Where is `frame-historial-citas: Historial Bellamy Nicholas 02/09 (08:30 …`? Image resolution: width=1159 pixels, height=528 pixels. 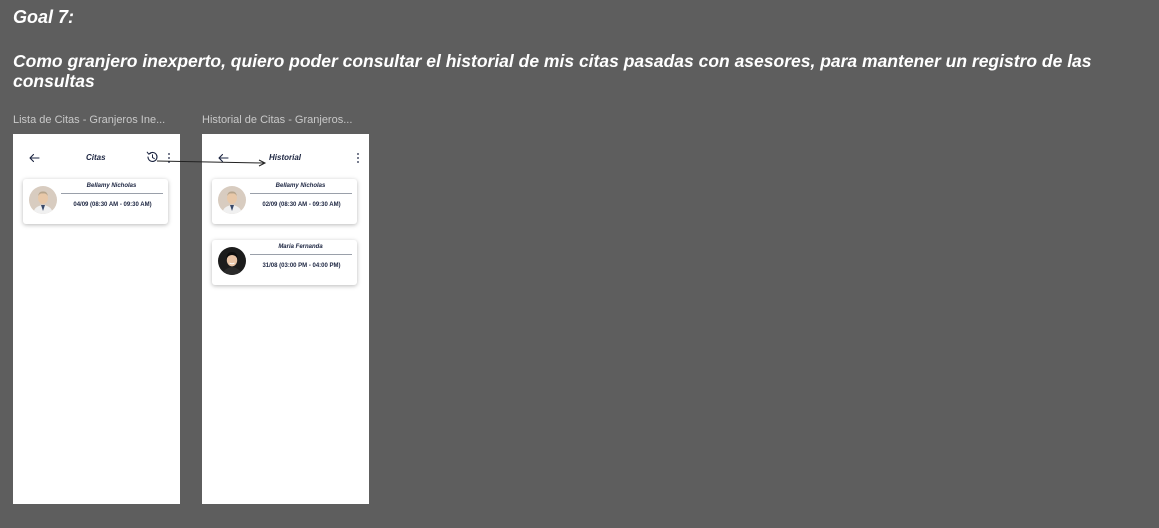 frame-historial-citas: Historial Bellamy Nicholas 02/09 (08:30 … is located at coordinates (285, 319).